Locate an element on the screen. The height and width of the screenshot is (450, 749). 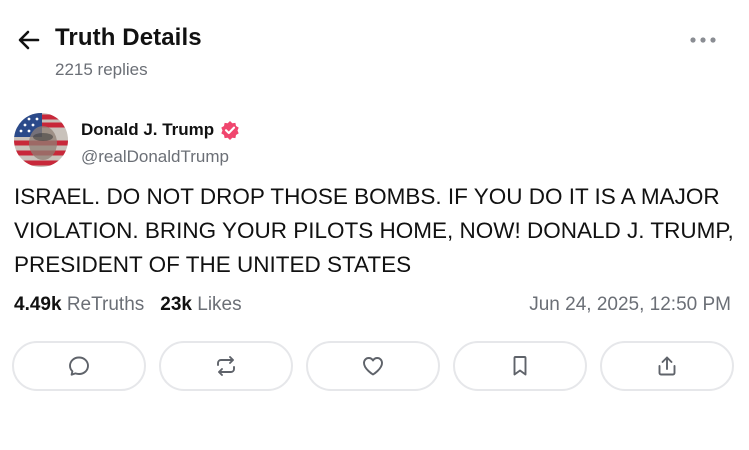
author-row: Donald J. Trump is located at coordinates (160, 130).